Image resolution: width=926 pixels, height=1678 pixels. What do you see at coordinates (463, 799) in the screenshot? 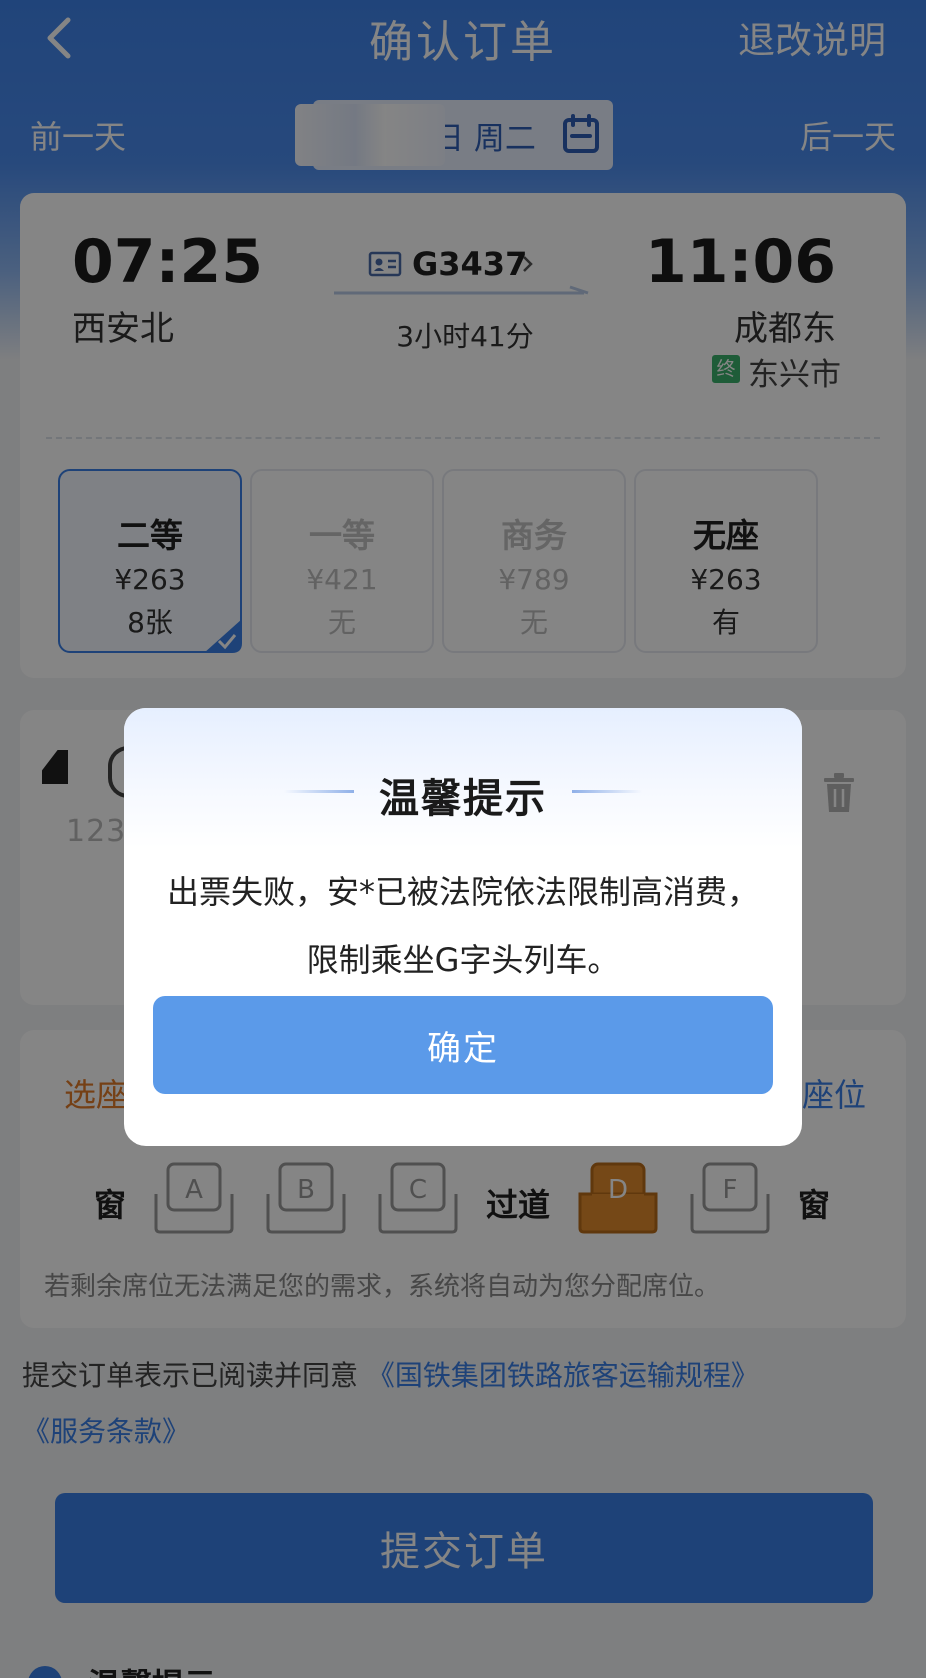
I see `dialog-title: 温馨提示` at bounding box center [463, 799].